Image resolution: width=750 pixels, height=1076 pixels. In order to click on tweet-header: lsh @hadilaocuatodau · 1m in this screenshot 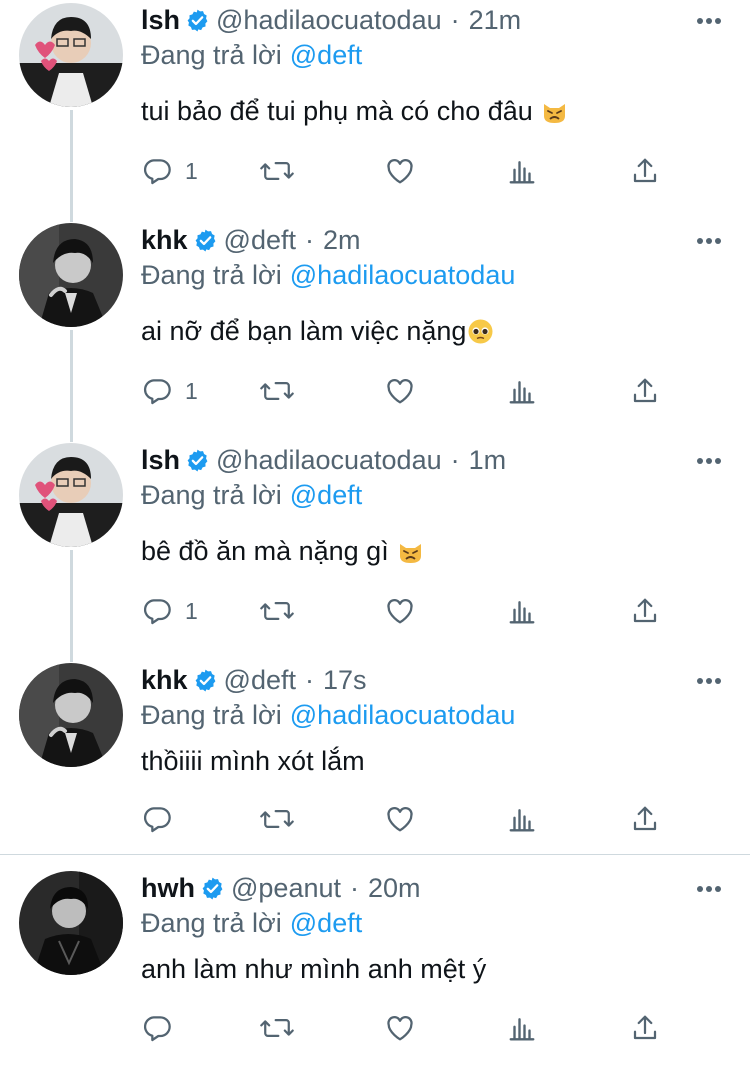, I will do `click(323, 460)`.